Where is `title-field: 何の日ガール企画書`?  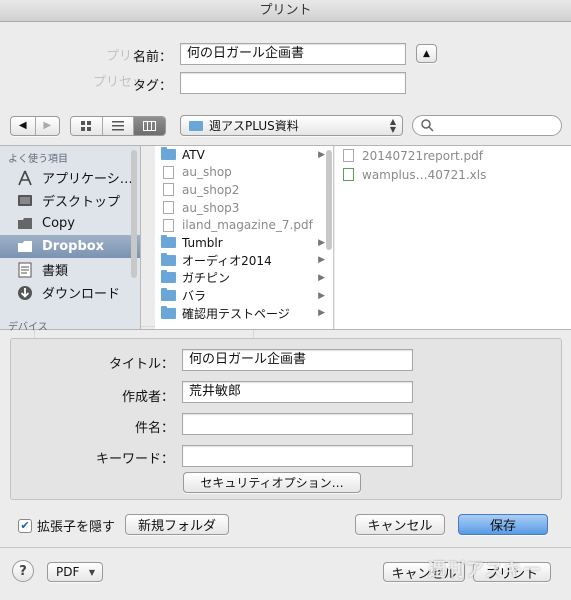 title-field: 何の日ガール企画書 is located at coordinates (297, 360).